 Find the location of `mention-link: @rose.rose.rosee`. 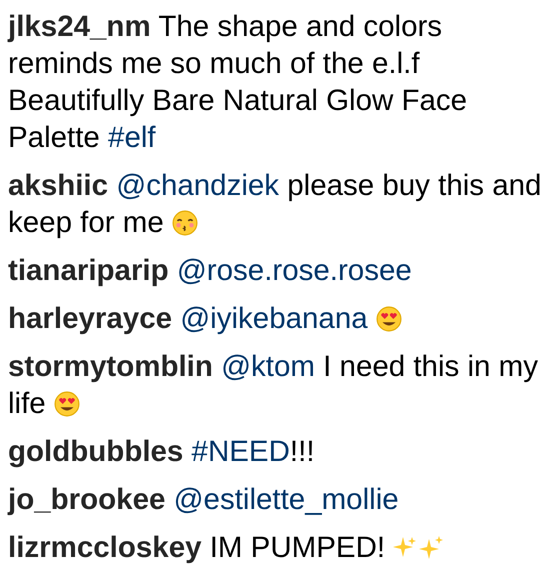

mention-link: @rose.rose.rosee is located at coordinates (294, 270).